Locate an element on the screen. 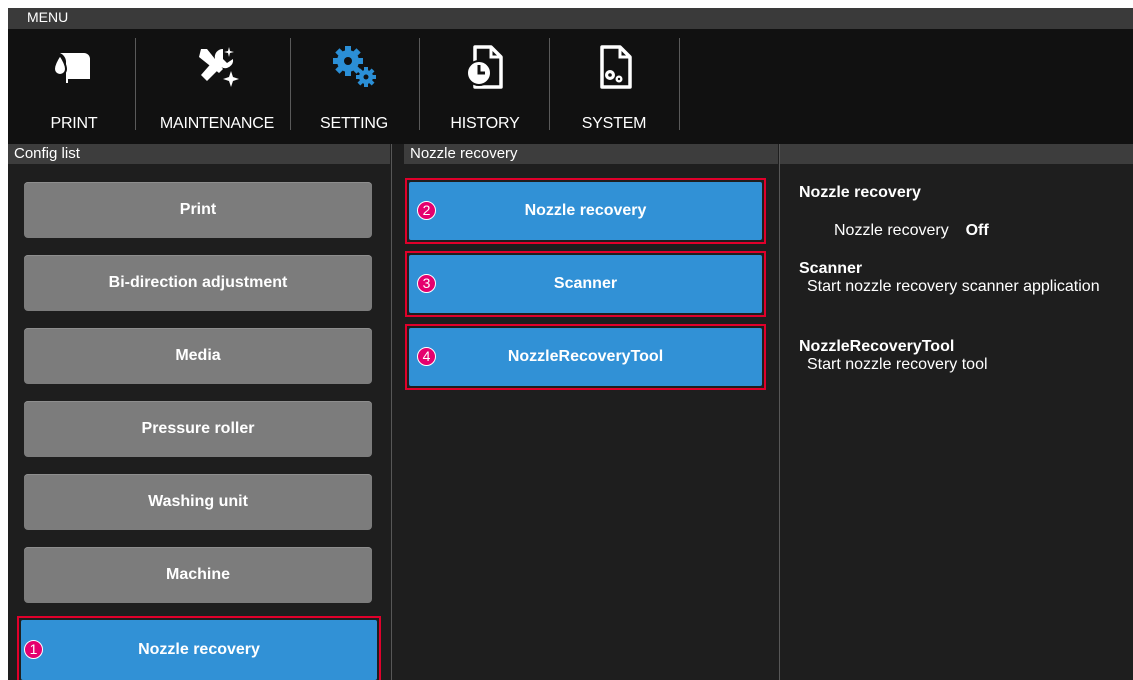 This screenshot has height=680, width=1133. menu-system: SYSTEM is located at coordinates (614, 86).